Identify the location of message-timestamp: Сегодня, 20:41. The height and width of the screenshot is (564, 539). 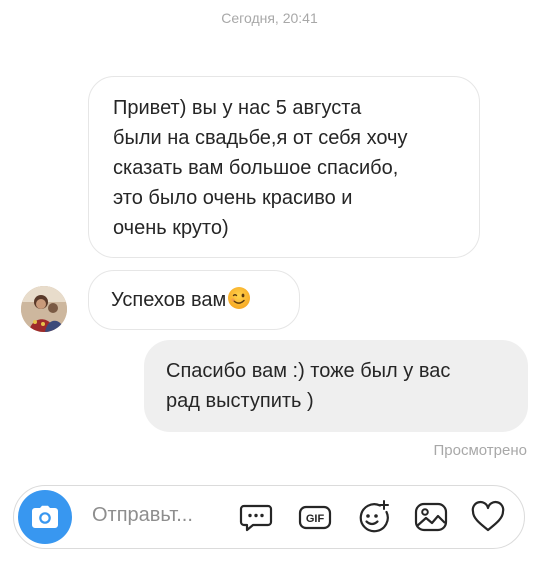
(269, 18).